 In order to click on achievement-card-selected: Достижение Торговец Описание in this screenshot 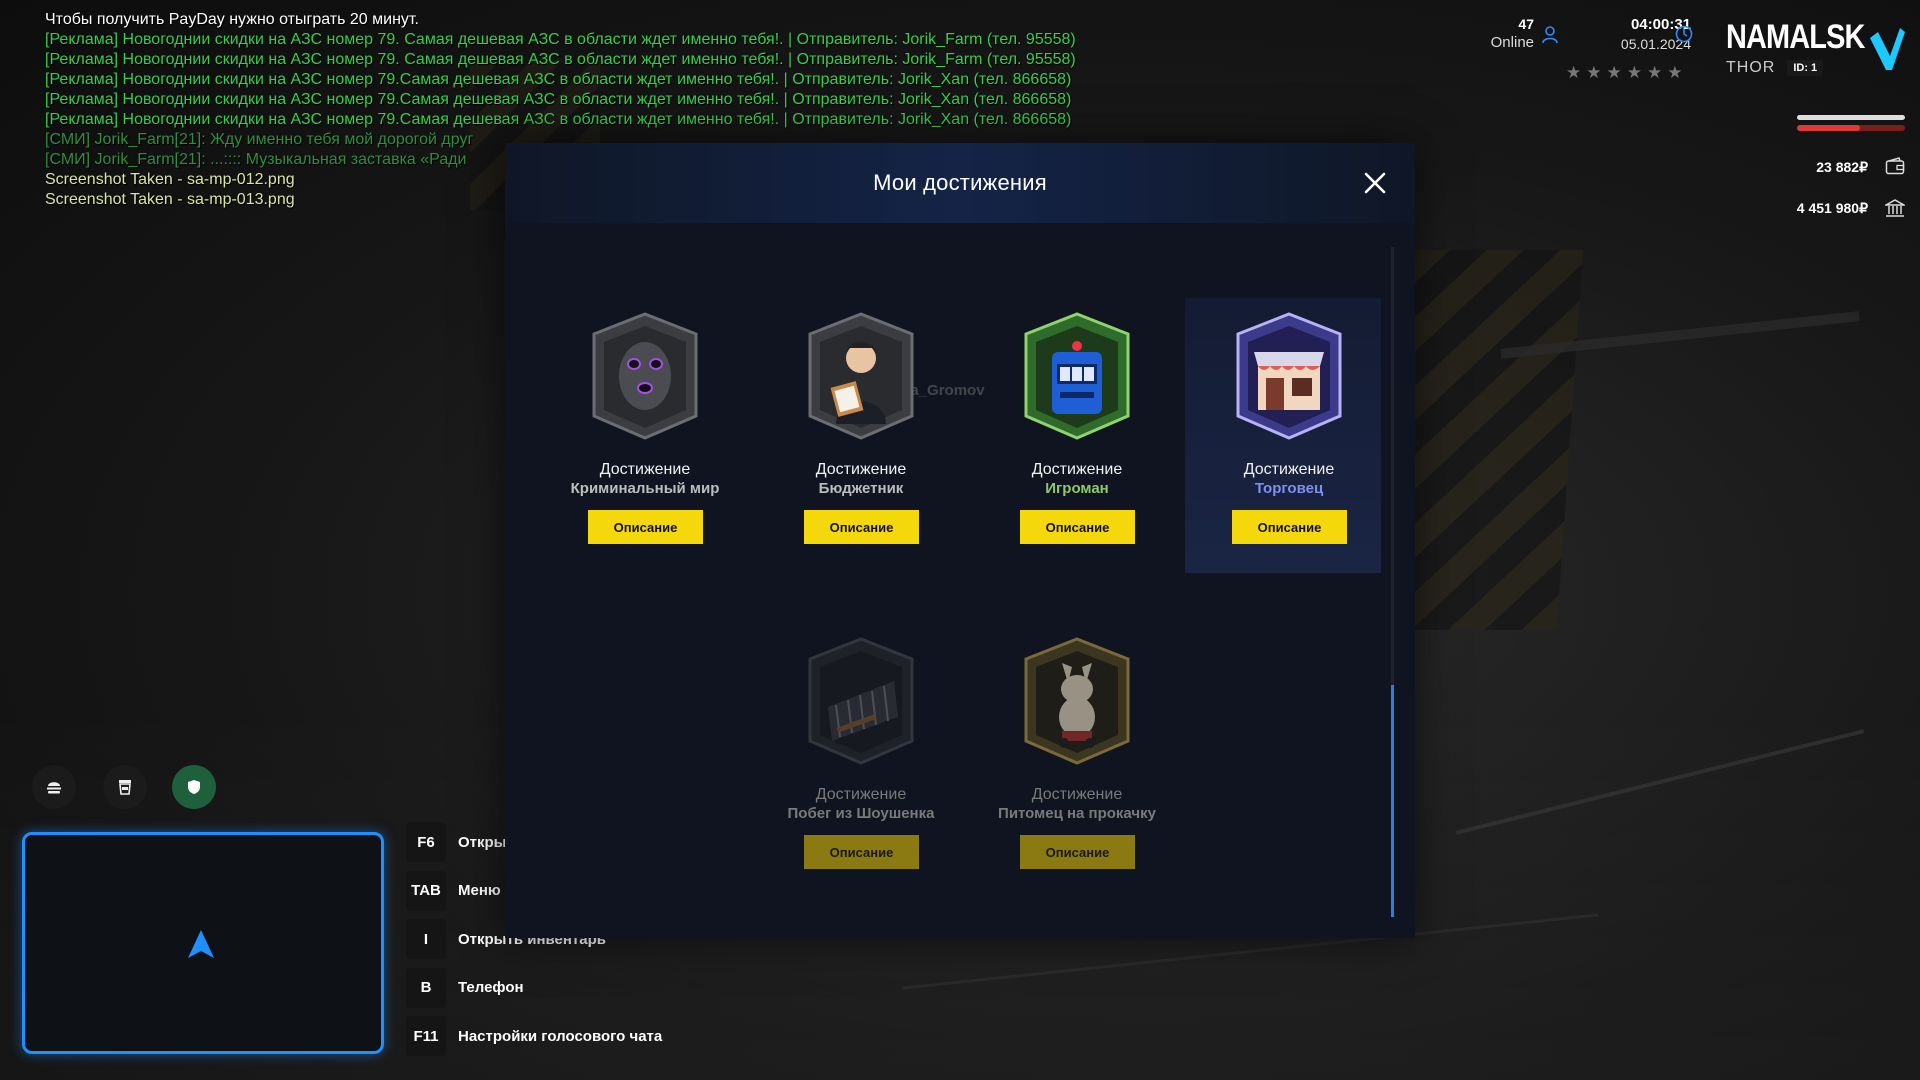, I will do `click(1283, 435)`.